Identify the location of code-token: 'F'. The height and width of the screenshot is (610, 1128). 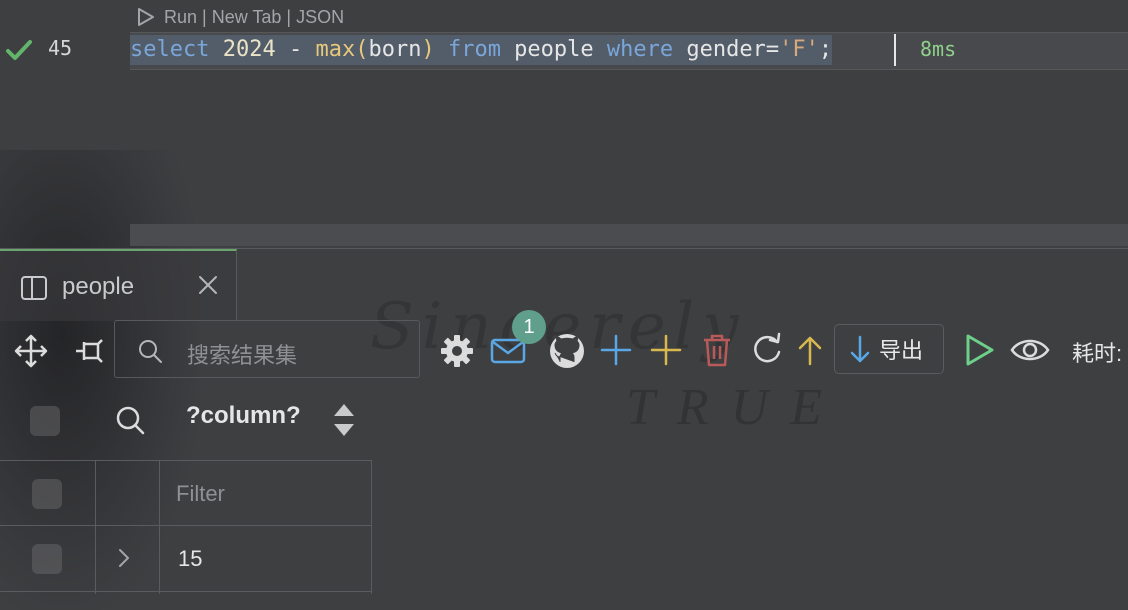
(799, 49).